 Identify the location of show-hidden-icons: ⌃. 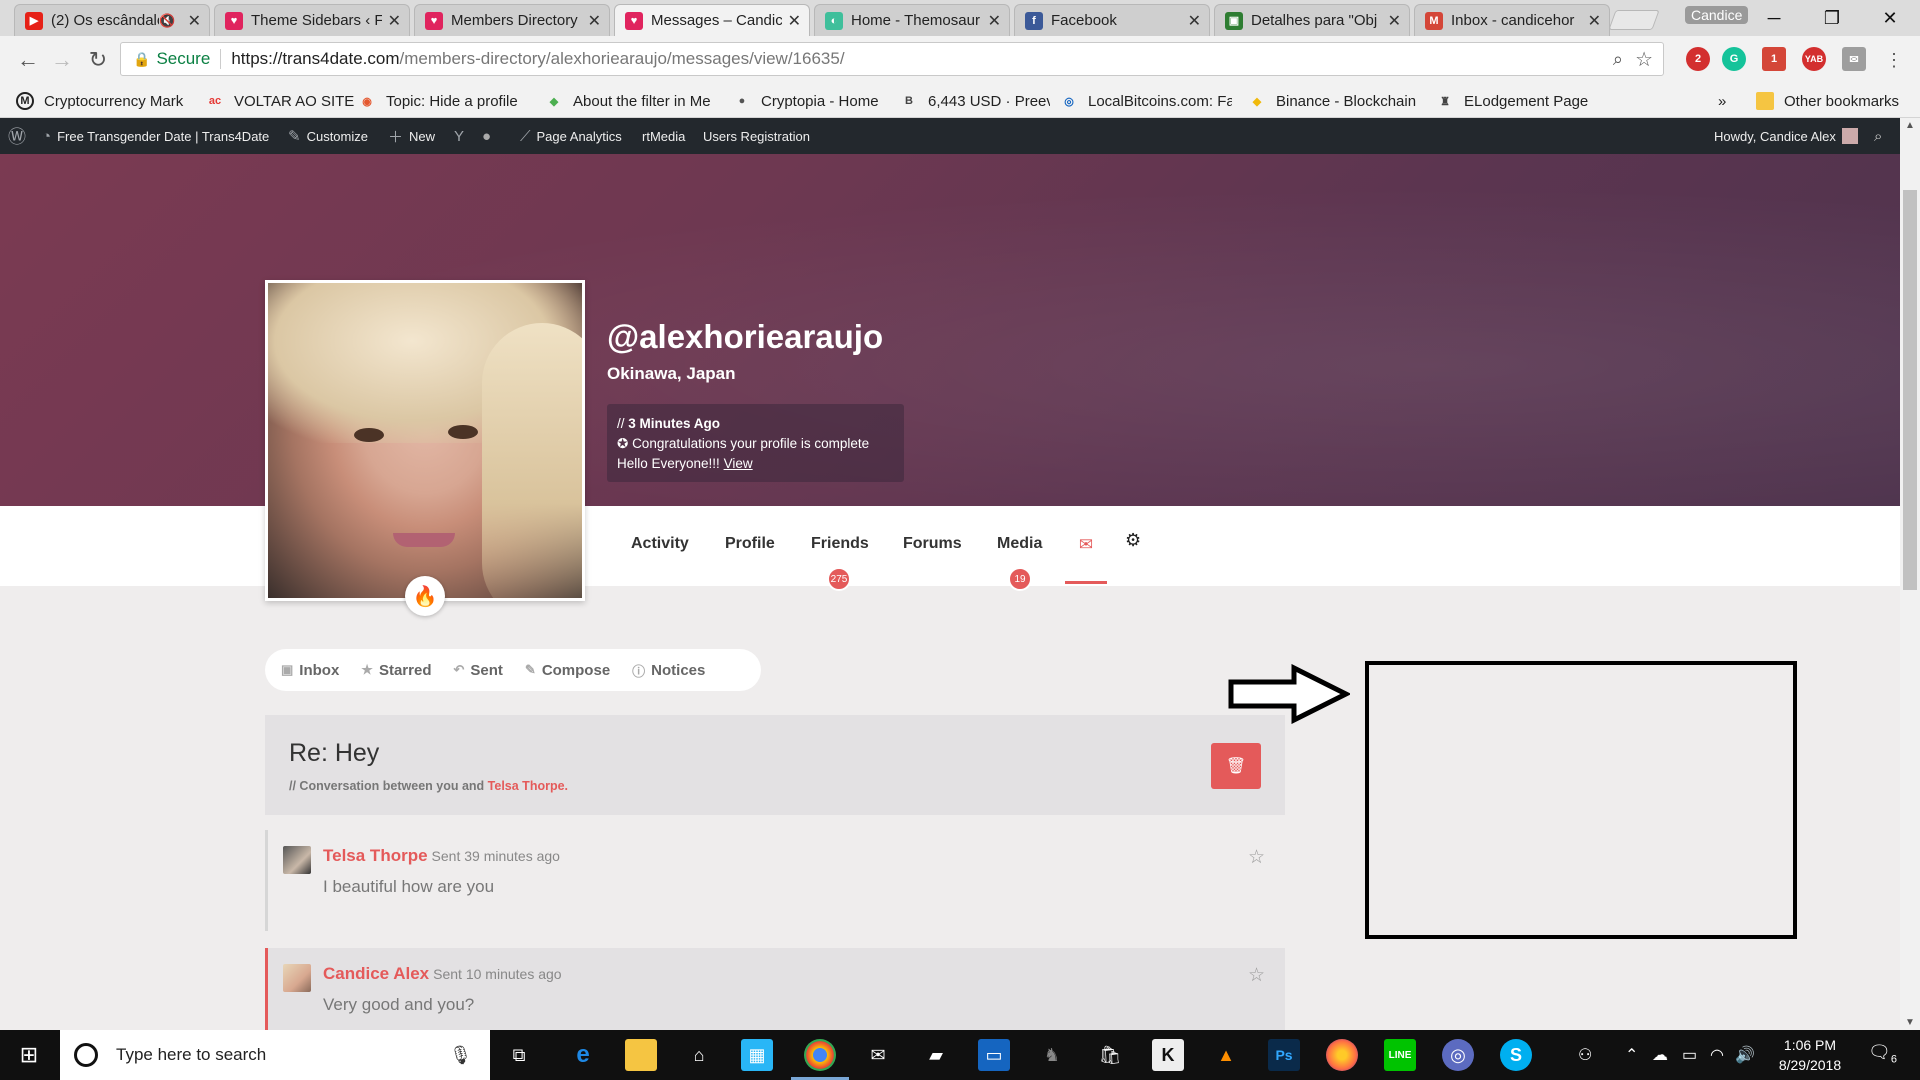
(1631, 1055).